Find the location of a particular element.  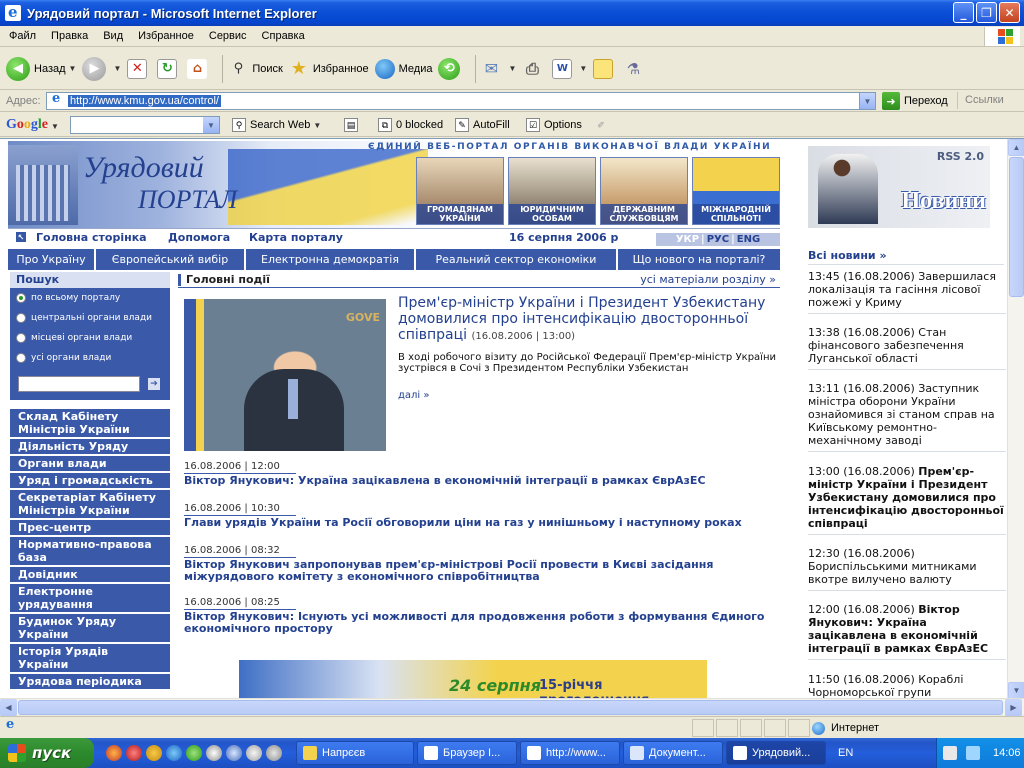

home-button: ⌂ is located at coordinates (199, 68).